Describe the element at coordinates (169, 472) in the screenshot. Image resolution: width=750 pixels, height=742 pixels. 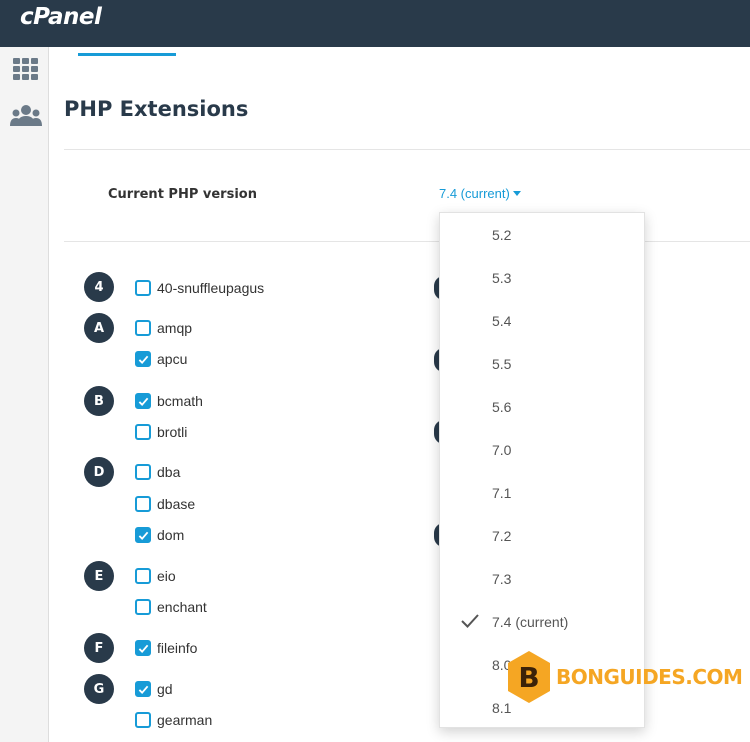
I see `extension-label: dba` at that location.